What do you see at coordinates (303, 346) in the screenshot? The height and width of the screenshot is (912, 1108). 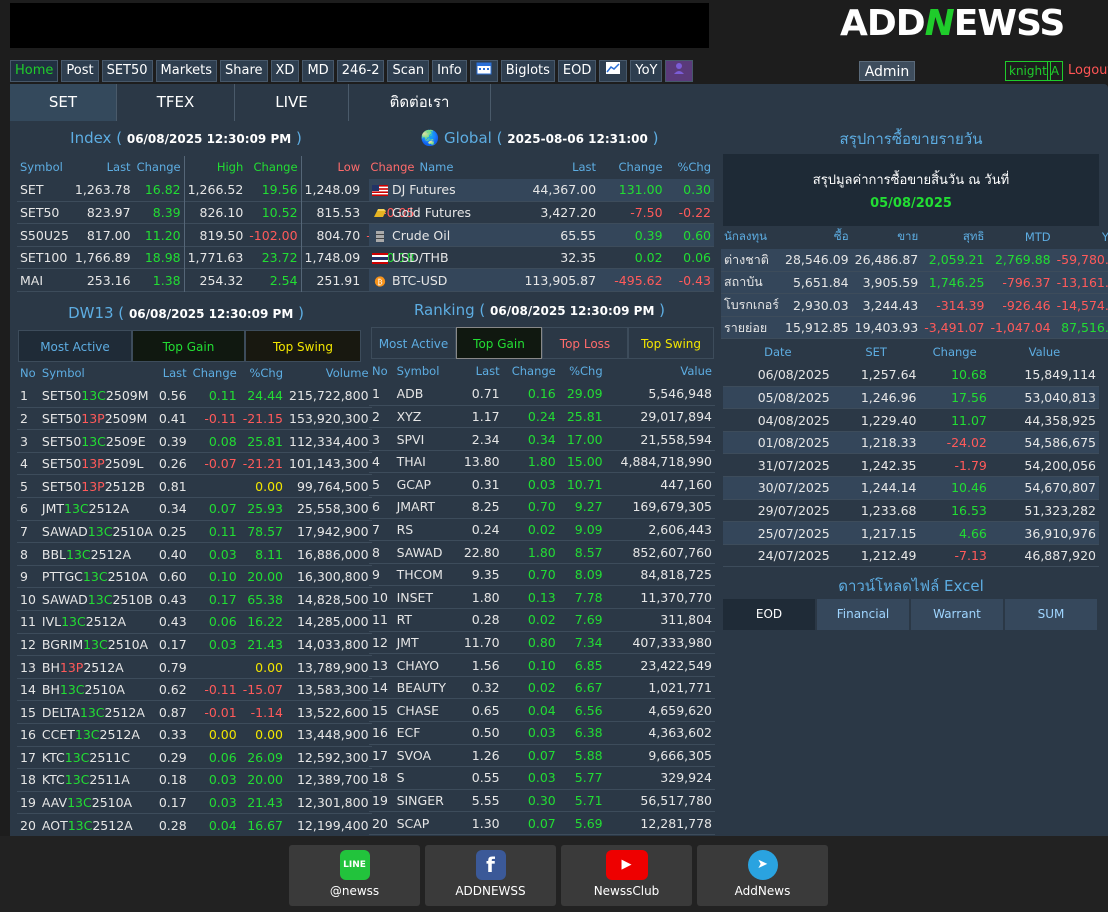 I see `dw-tab-top-swing: Top Swing` at bounding box center [303, 346].